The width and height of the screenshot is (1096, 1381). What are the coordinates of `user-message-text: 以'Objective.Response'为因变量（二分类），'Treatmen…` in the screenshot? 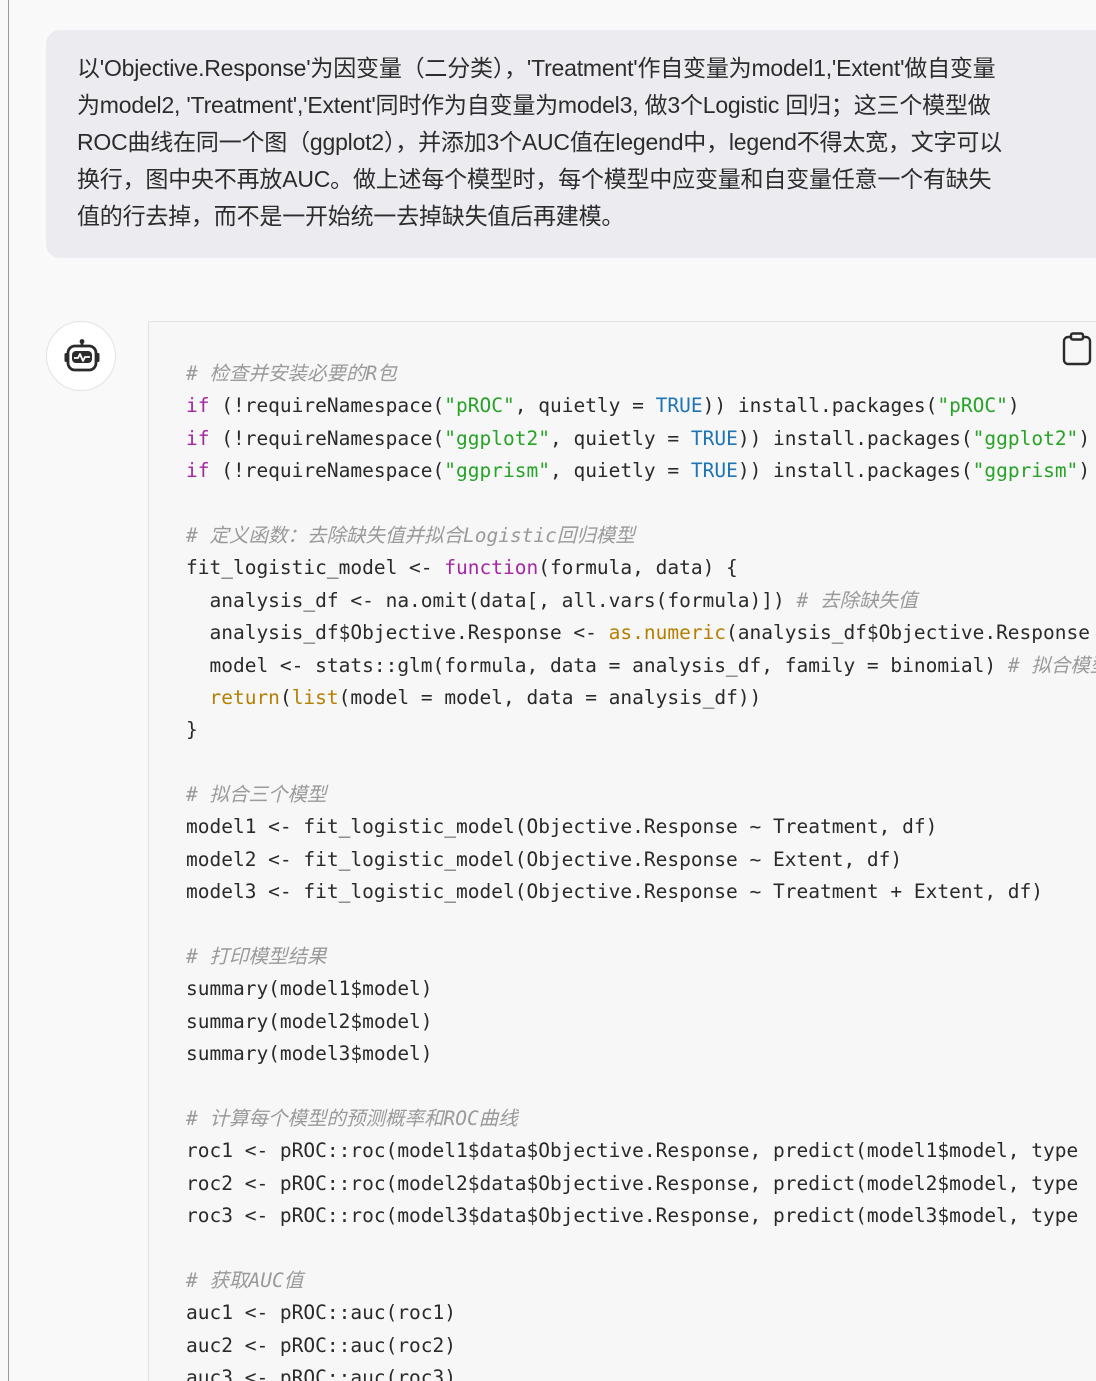 It's located at (582, 142).